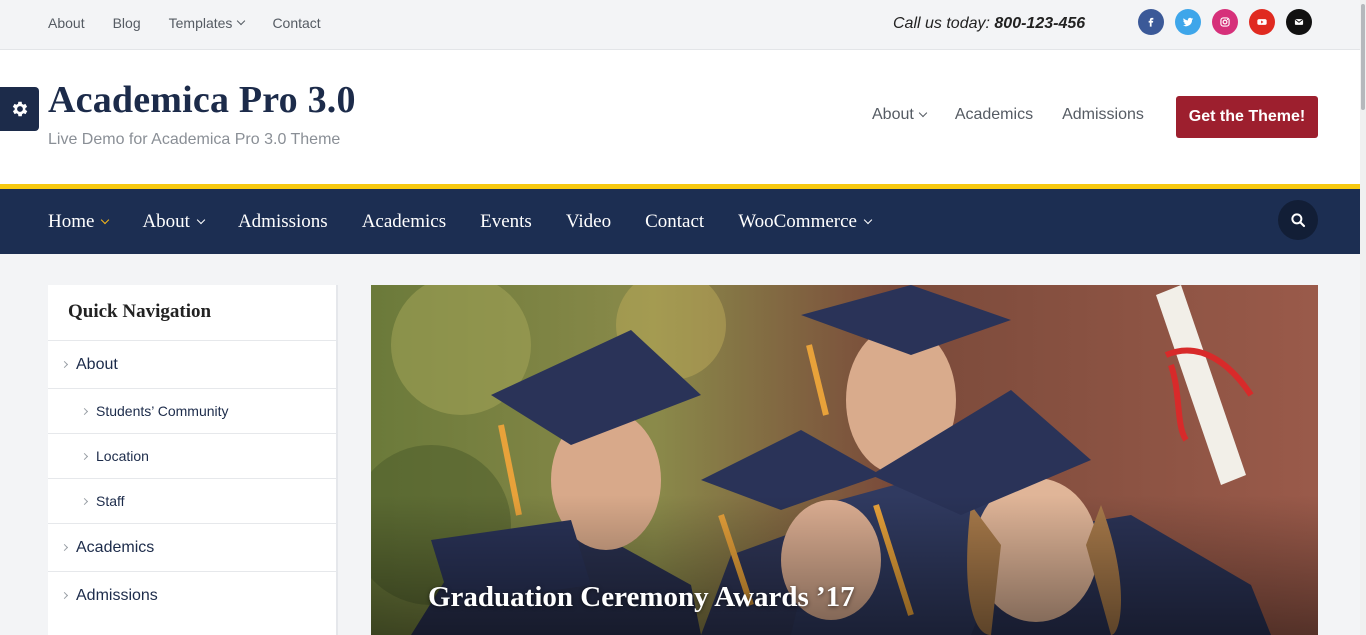  I want to click on header-nav-about: About, so click(900, 115).